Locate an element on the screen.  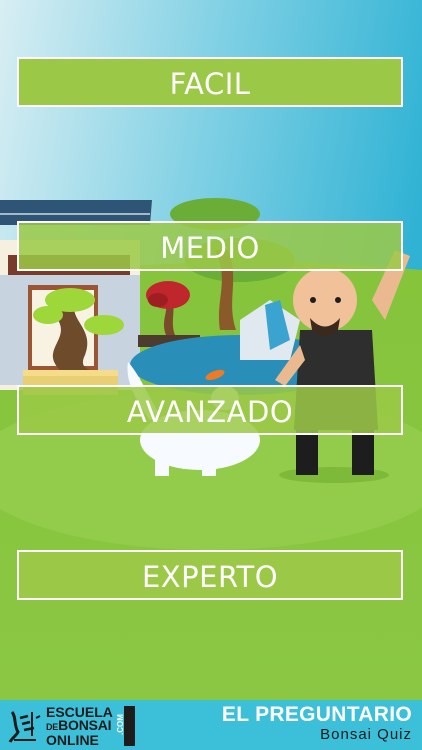
level-button-facil-label: FACIL is located at coordinates (210, 84).